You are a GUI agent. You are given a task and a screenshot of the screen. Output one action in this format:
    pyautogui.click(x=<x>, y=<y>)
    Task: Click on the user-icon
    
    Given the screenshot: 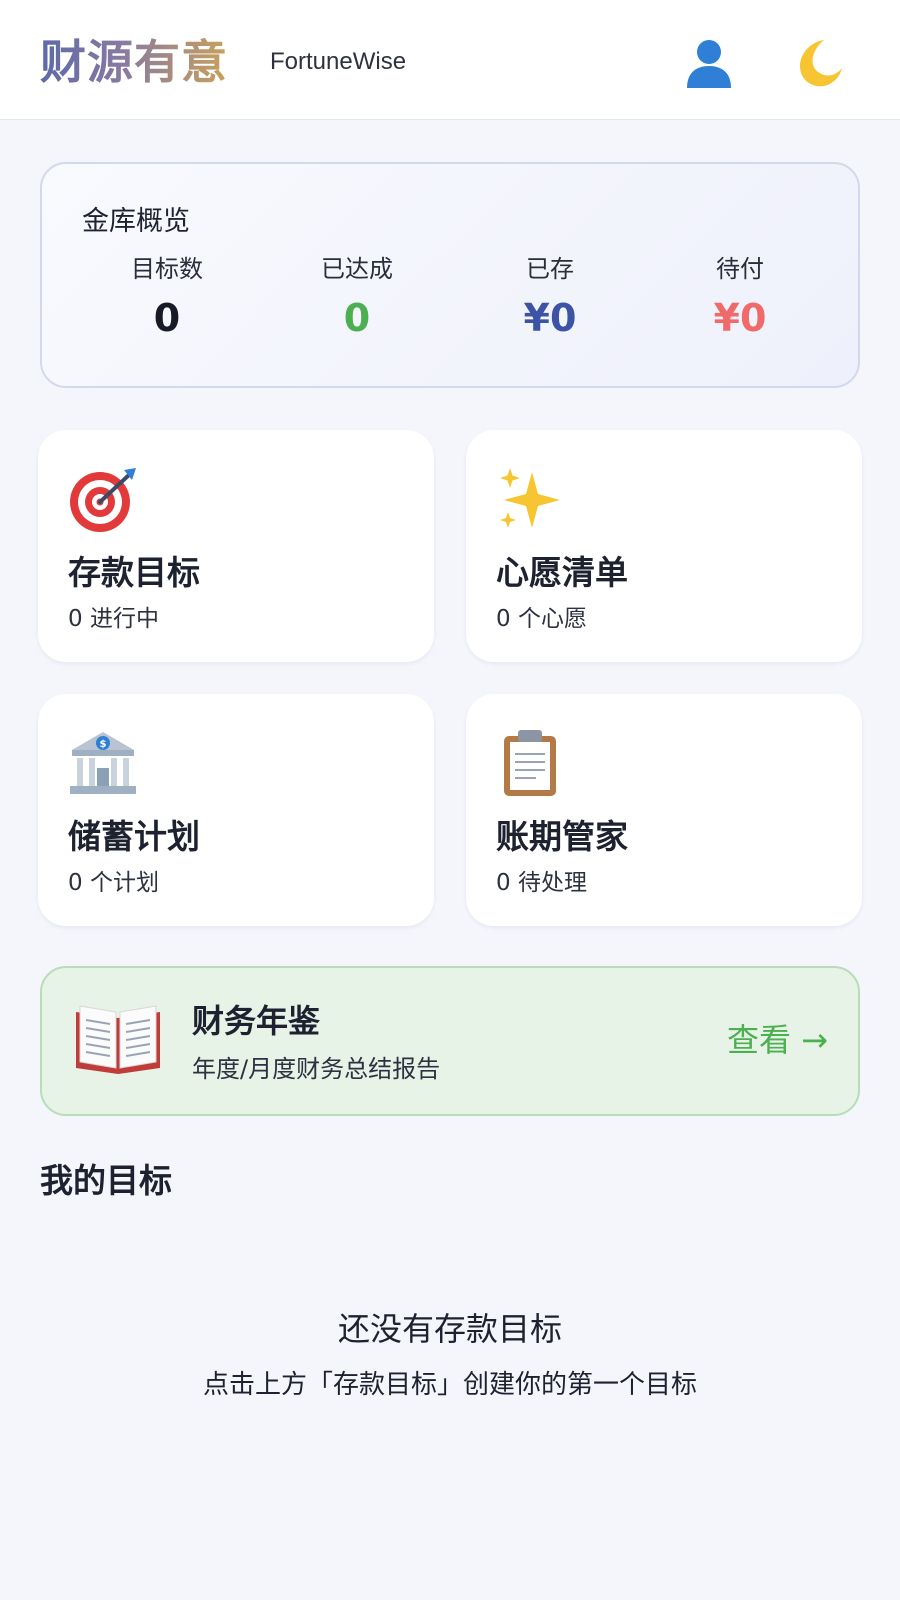 What is the action you would take?
    pyautogui.click(x=709, y=64)
    